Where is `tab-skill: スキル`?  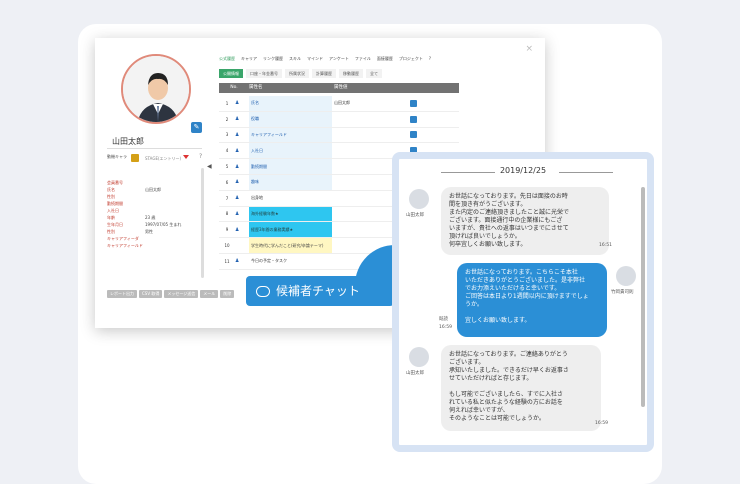
tab-skill: スキル is located at coordinates (295, 59).